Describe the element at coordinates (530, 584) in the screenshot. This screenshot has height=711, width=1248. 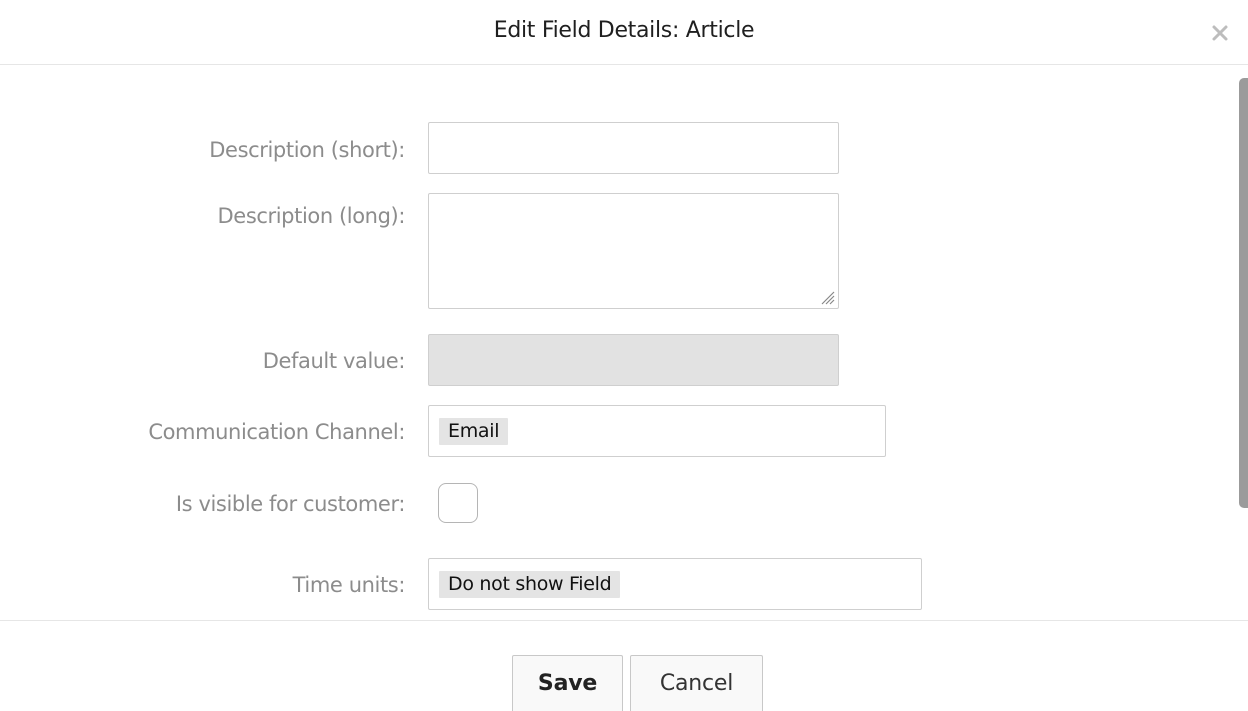
I see `selected-option-chip: Do not show Field` at that location.